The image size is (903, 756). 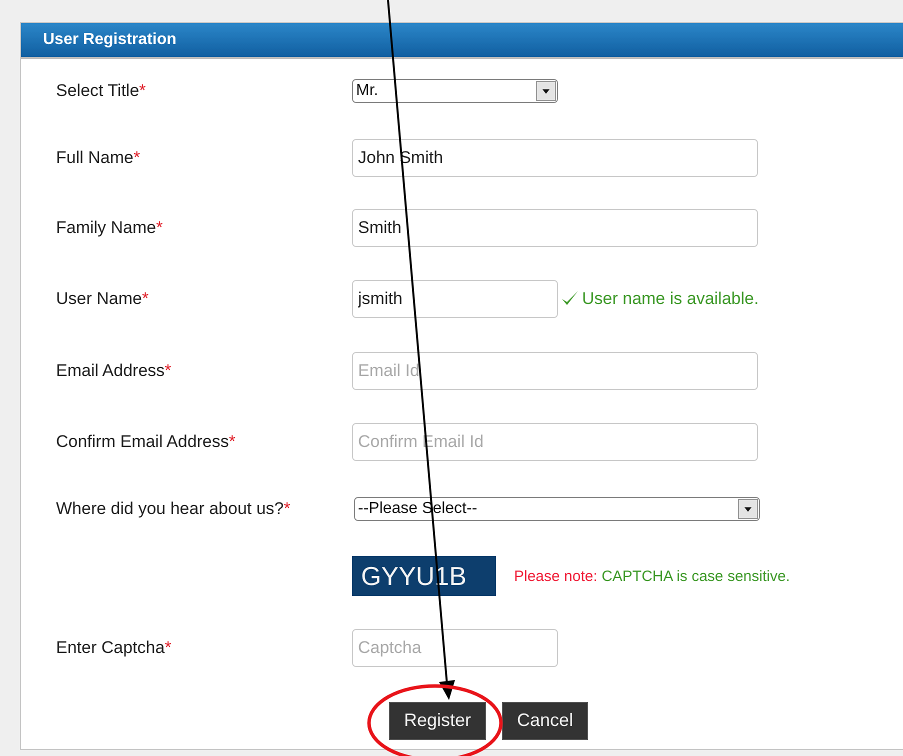 I want to click on input-field: Email Id, so click(x=555, y=371).